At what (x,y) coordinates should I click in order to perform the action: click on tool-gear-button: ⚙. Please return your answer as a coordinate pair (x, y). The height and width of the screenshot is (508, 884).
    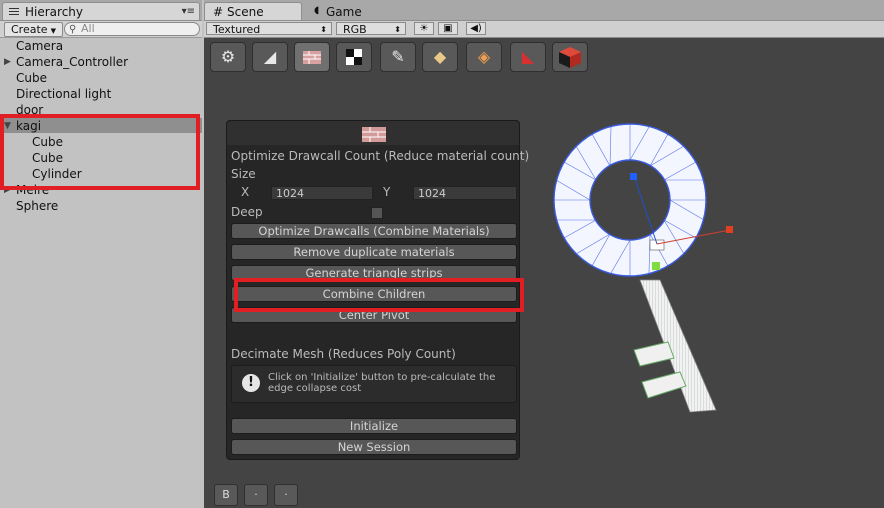
    Looking at the image, I should click on (228, 57).